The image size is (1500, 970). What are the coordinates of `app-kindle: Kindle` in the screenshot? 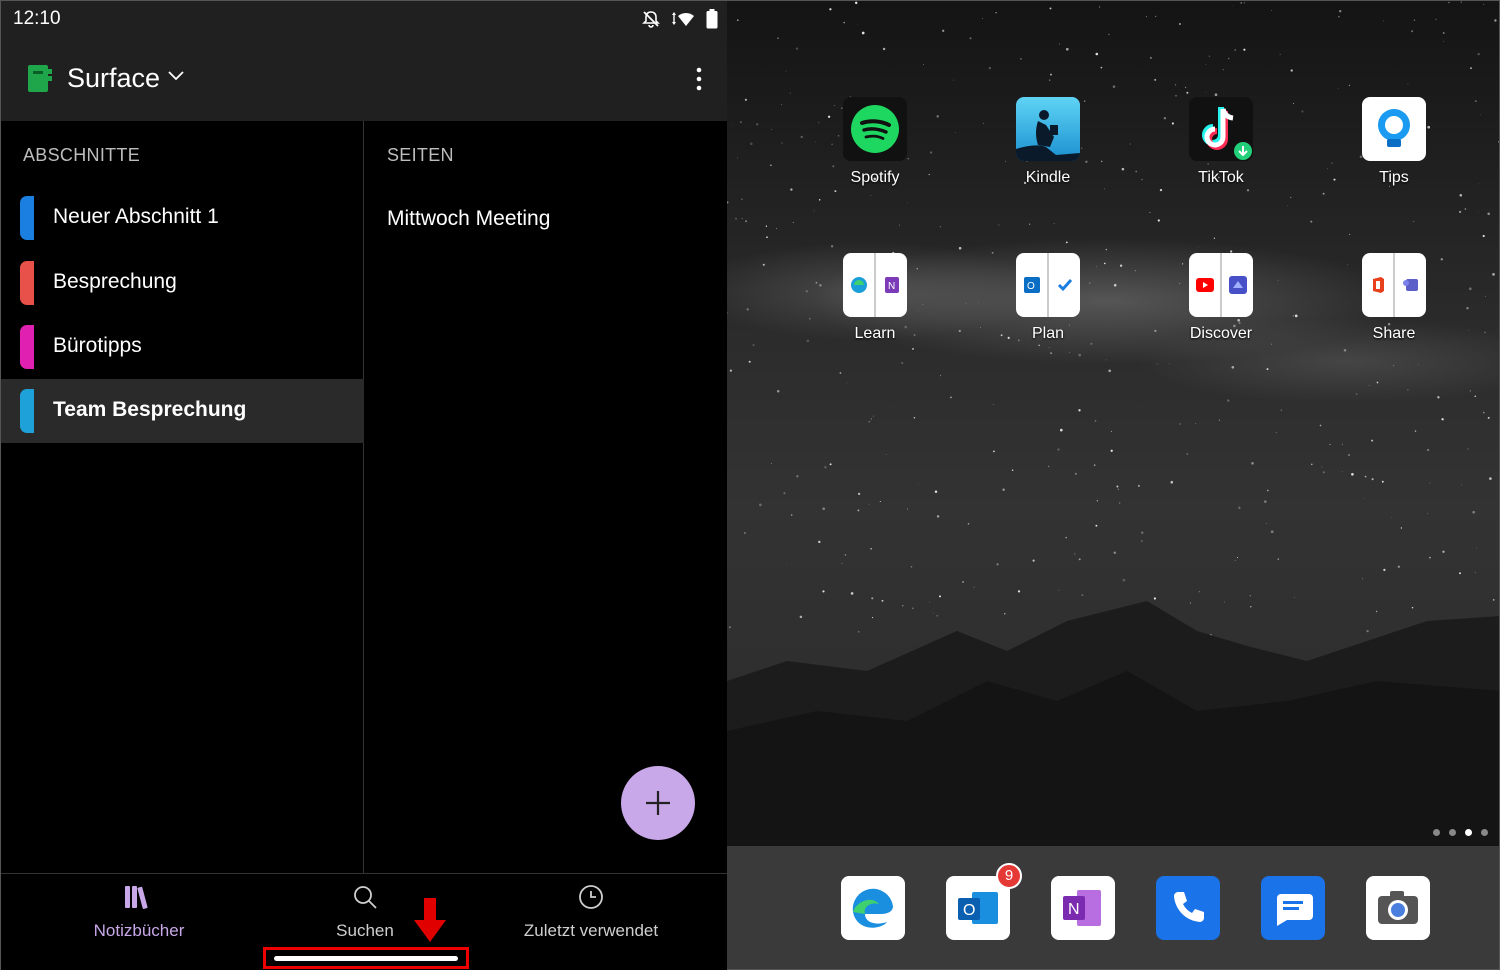 It's located at (1048, 142).